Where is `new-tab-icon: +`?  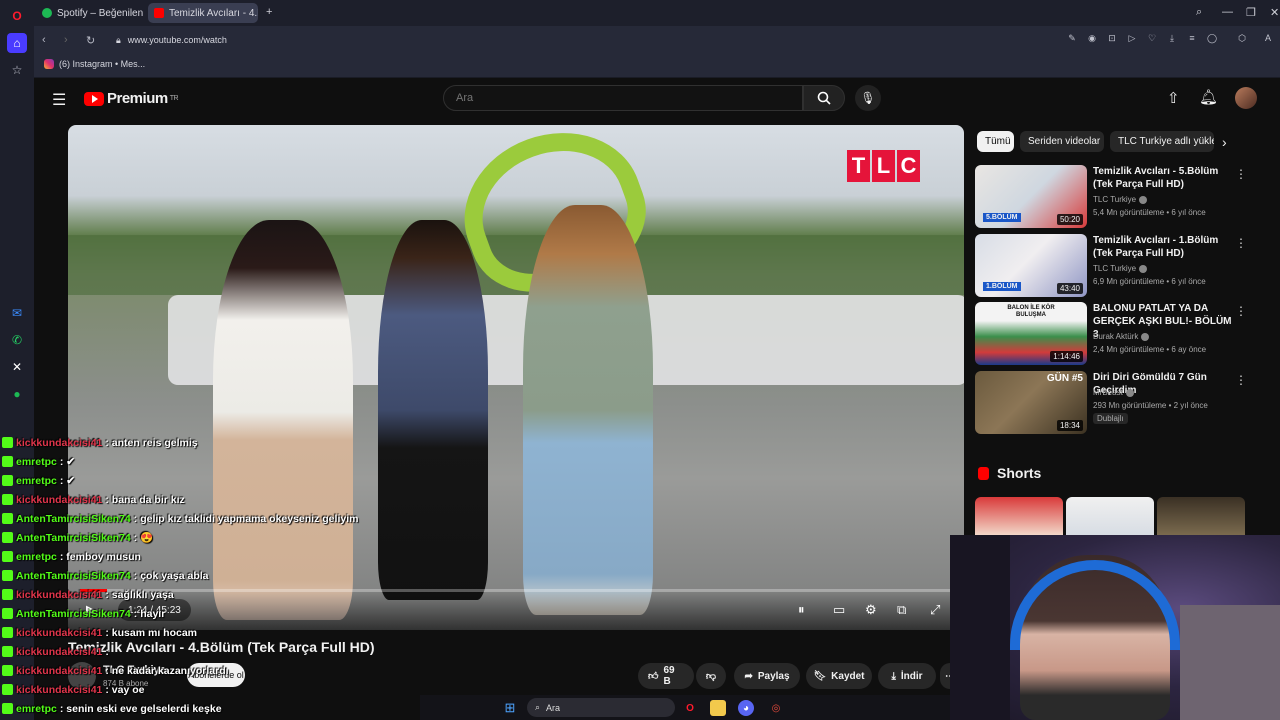
new-tab-icon: + is located at coordinates (269, 12).